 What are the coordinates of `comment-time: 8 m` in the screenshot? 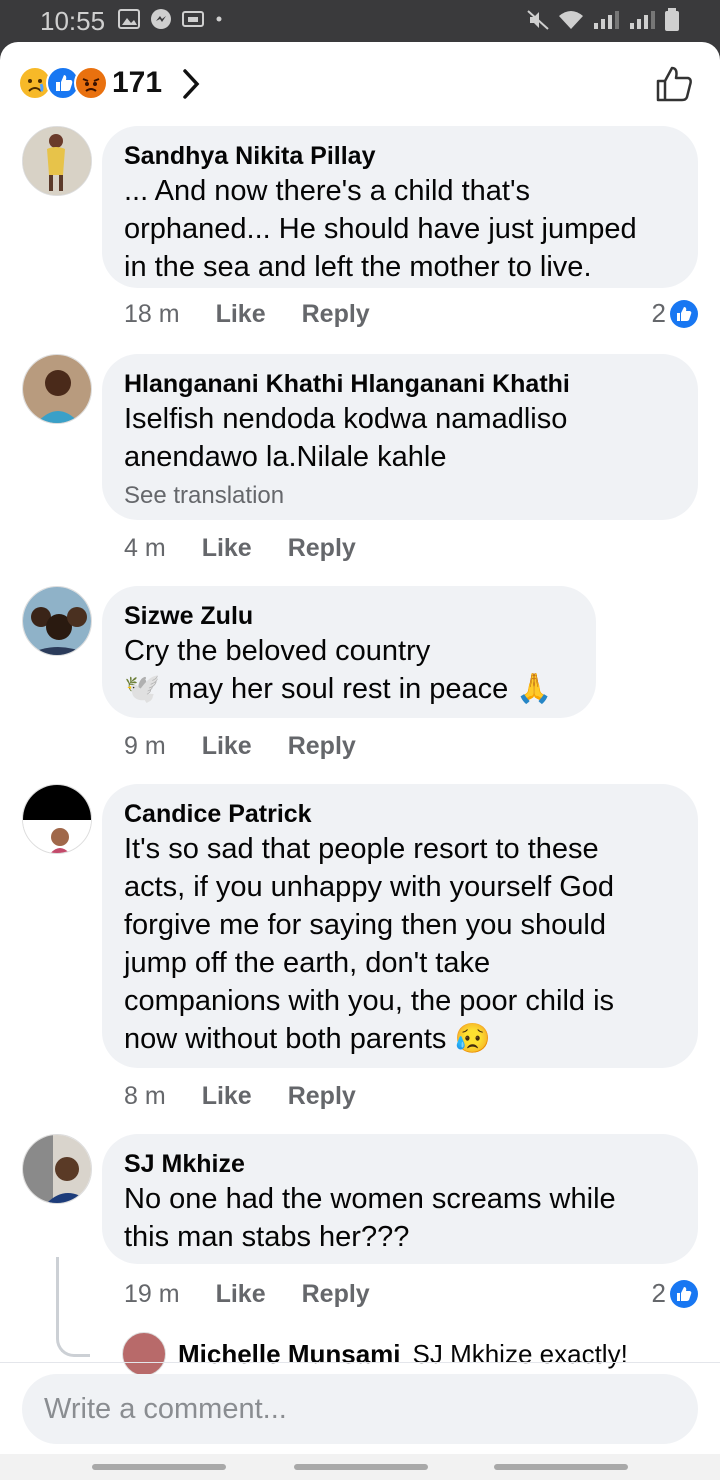 It's located at (145, 1096).